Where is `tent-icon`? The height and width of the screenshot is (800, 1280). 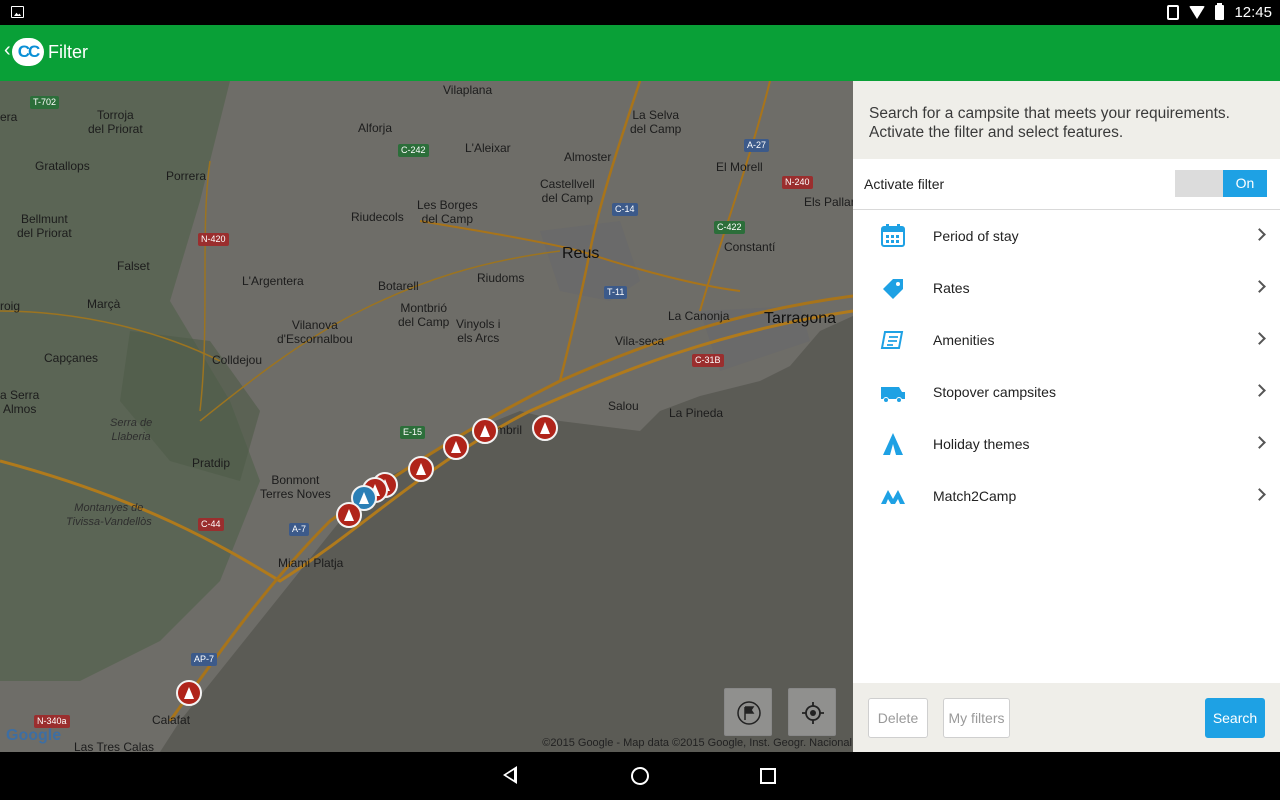
tent-icon is located at coordinates (893, 444).